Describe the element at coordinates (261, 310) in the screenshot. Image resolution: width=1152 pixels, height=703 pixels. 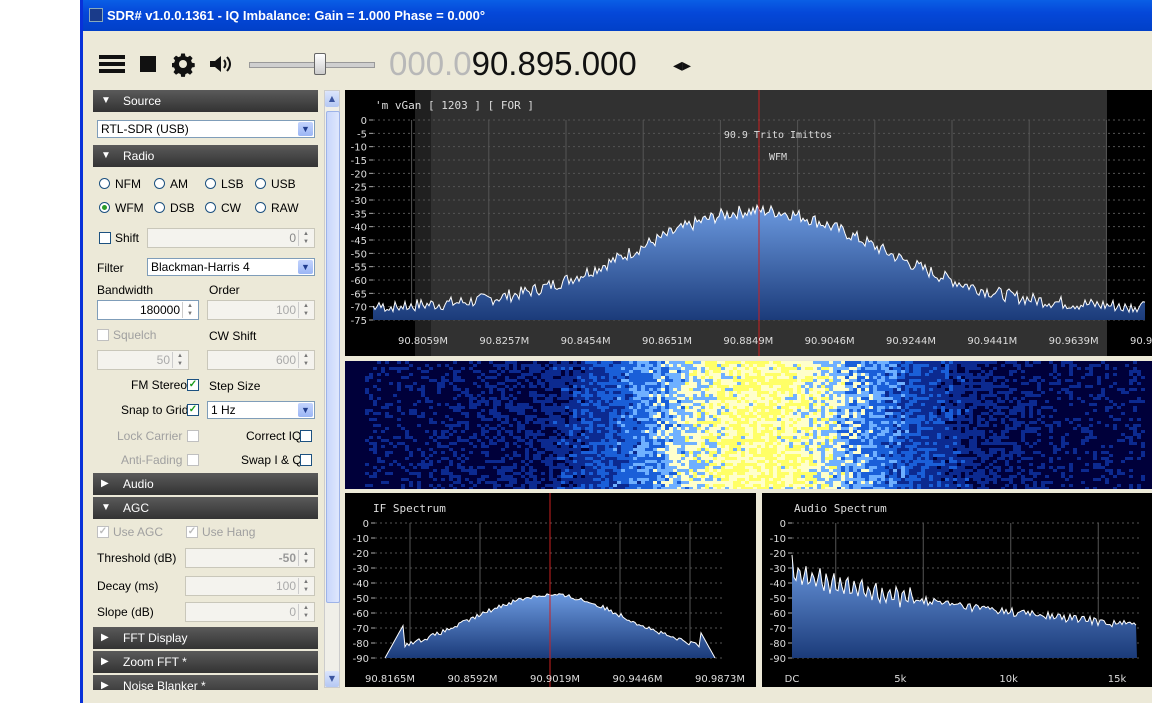
I see `order-input: 100 ▲ ▼` at that location.